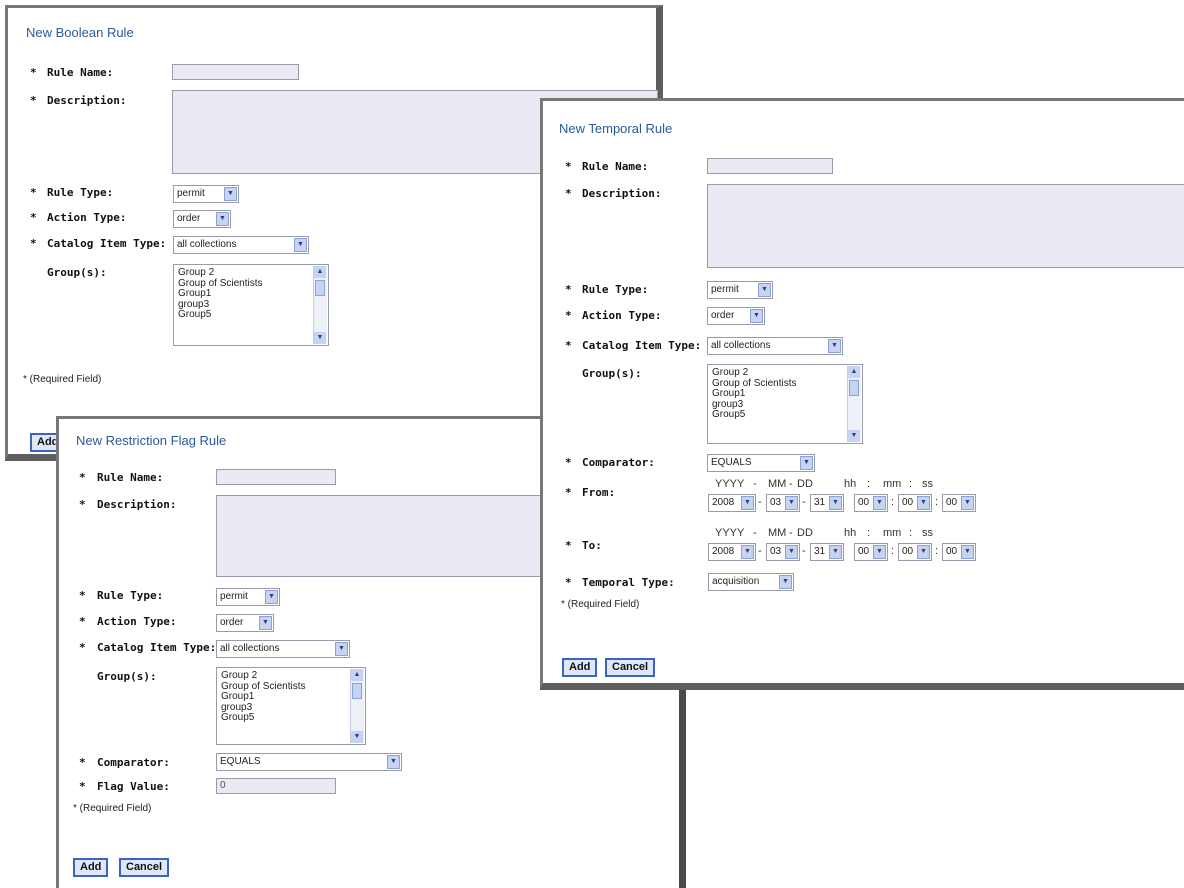  What do you see at coordinates (959, 503) in the screenshot?
I see `from-second-select: 00 ▼` at bounding box center [959, 503].